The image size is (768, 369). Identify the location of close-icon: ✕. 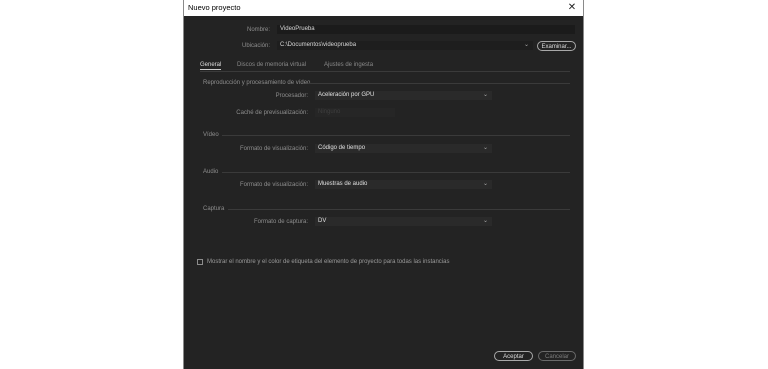
(572, 8).